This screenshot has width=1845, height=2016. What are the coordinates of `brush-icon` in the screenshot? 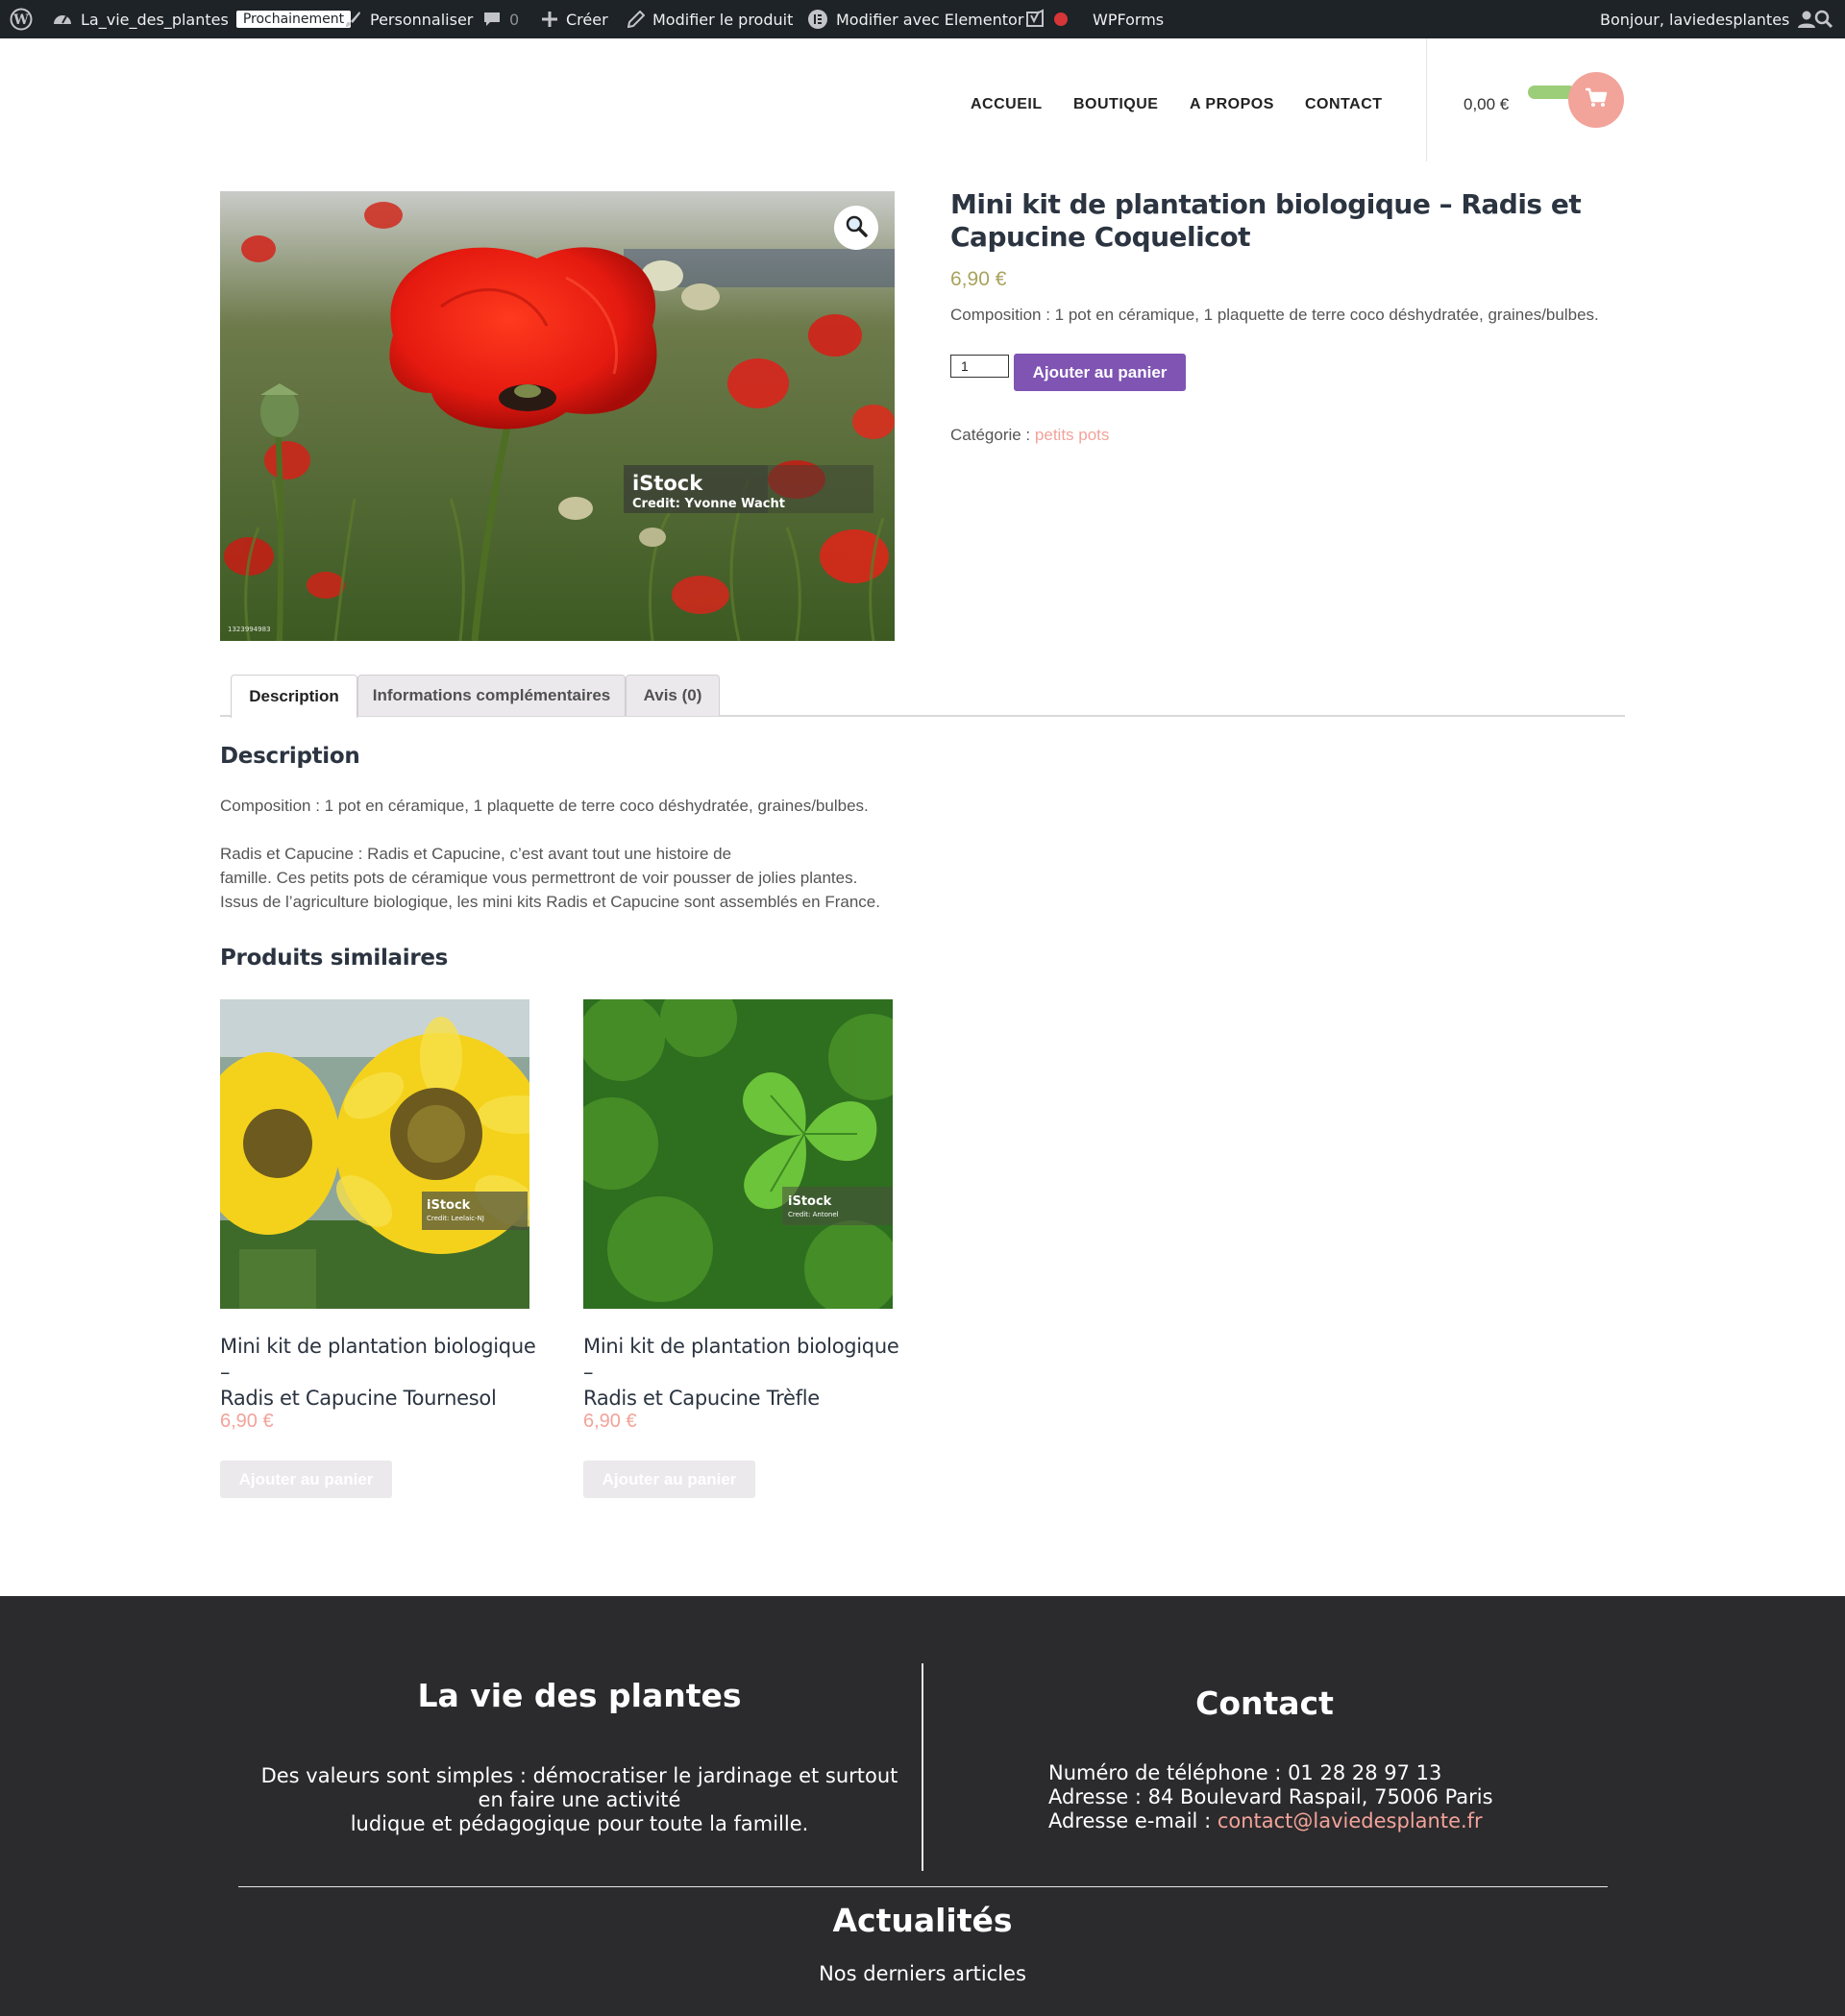 It's located at (353, 19).